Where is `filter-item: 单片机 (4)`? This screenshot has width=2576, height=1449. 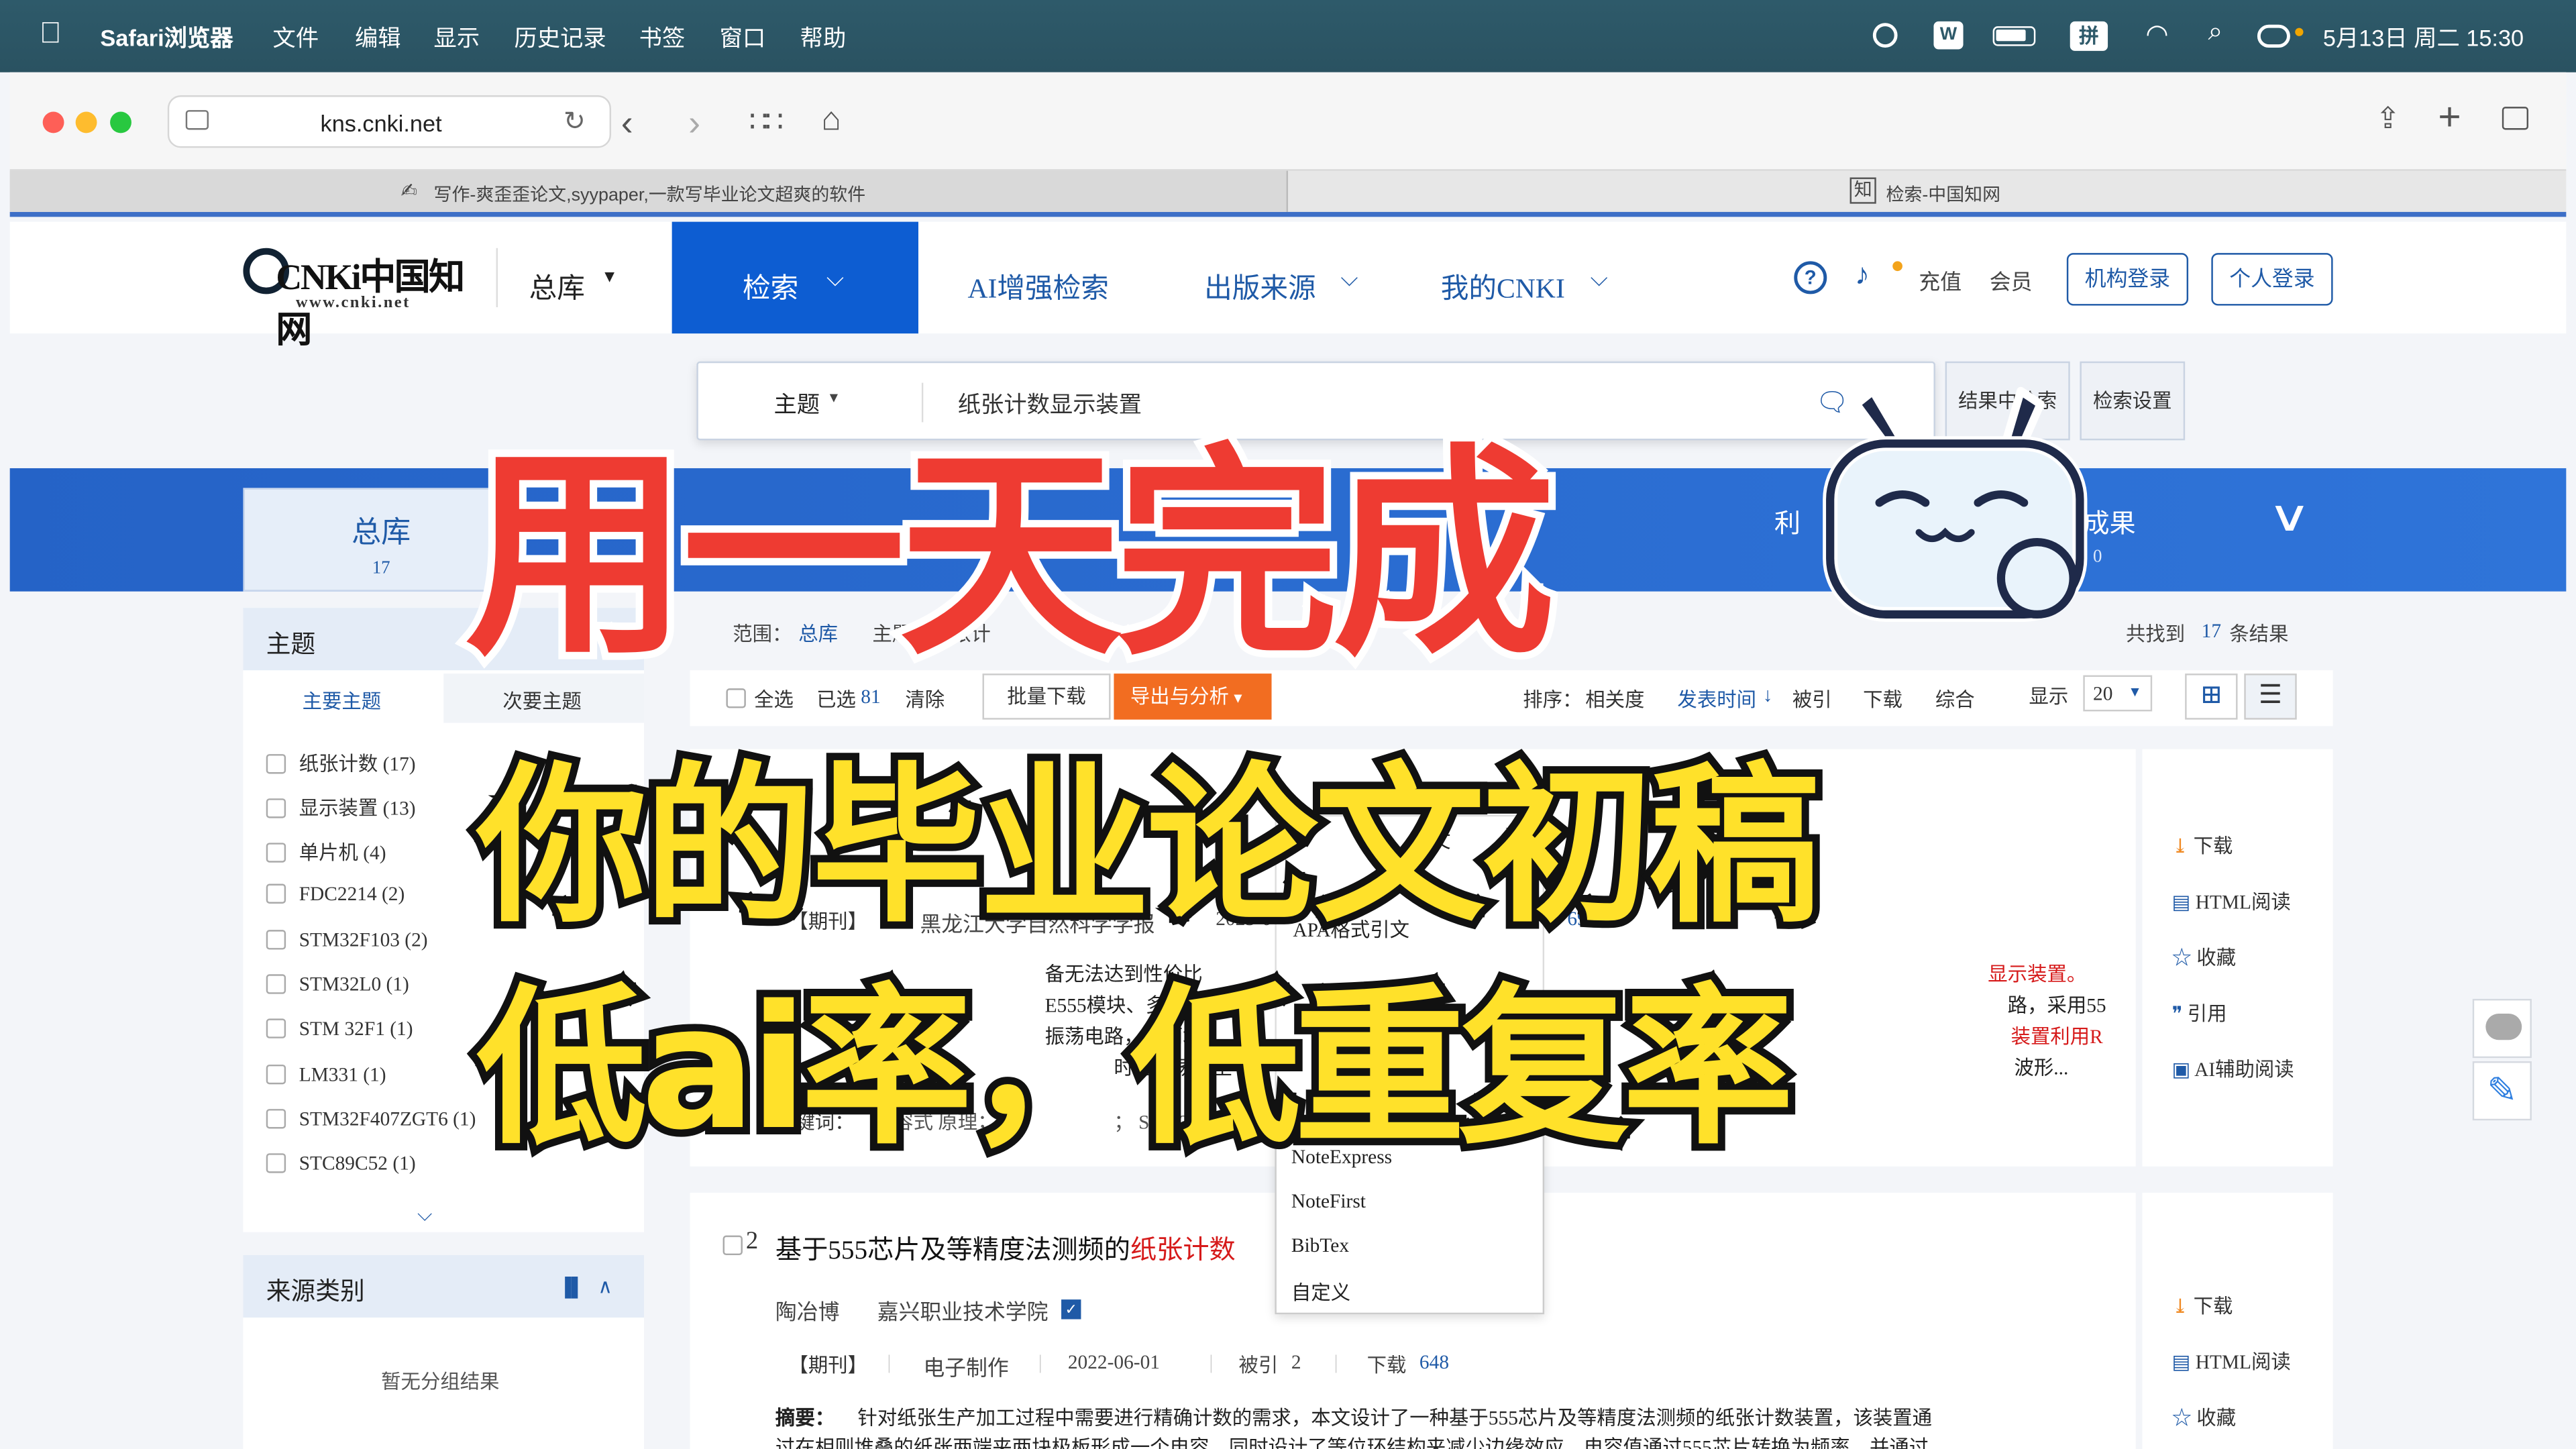 filter-item: 单片机 (4) is located at coordinates (326, 852).